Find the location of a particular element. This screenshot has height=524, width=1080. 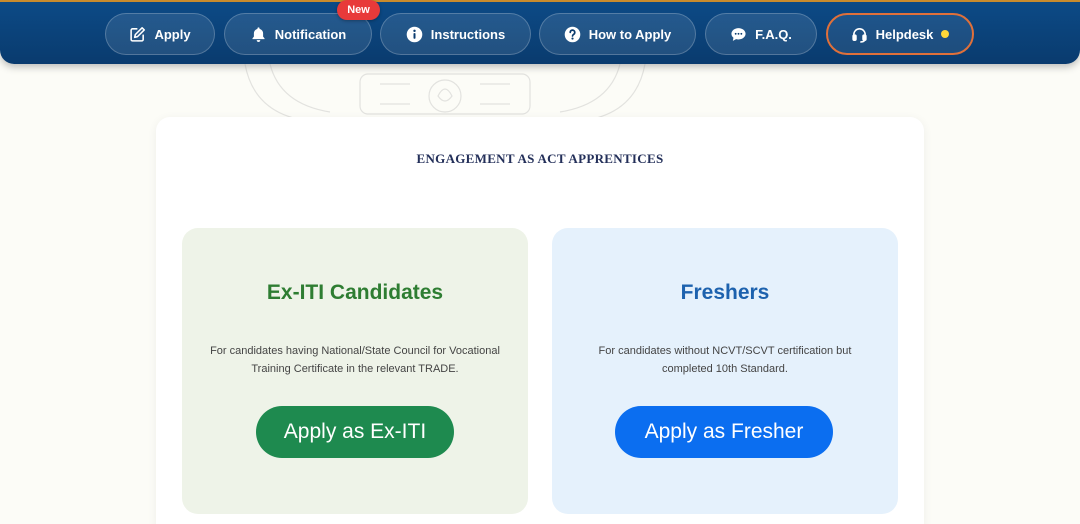

nav-helpdesk-button: Helpdesk is located at coordinates (900, 34).